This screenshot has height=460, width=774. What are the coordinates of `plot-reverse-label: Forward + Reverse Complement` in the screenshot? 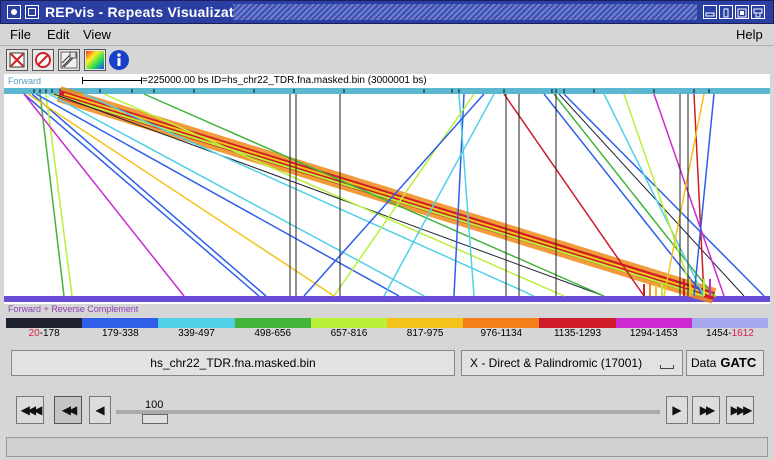 It's located at (73, 309).